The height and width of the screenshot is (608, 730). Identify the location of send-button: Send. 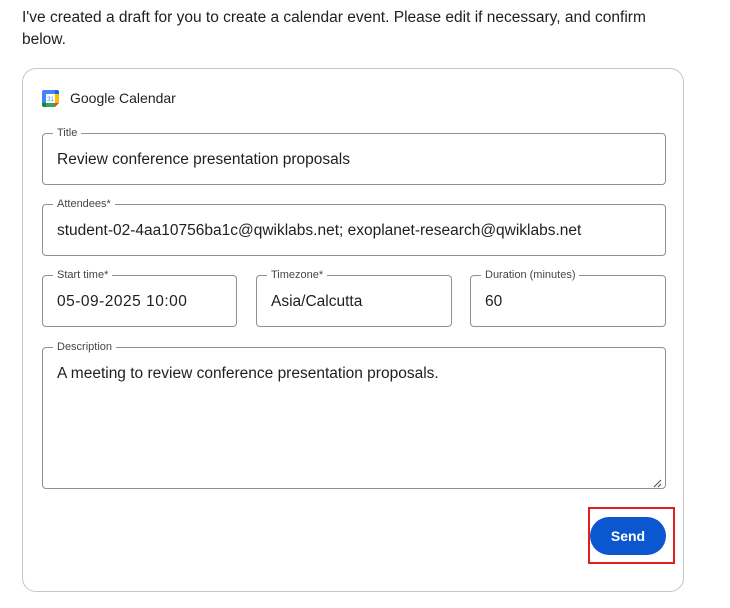
(628, 536).